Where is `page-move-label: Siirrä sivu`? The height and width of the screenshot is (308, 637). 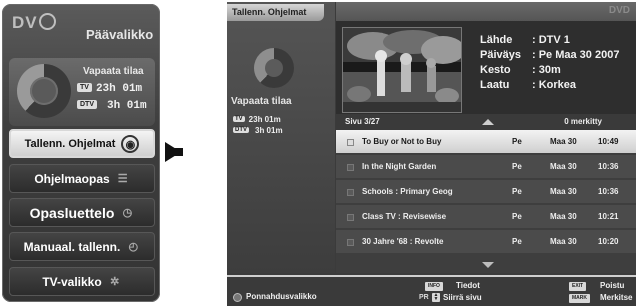 page-move-label: Siirrä sivu is located at coordinates (462, 297).